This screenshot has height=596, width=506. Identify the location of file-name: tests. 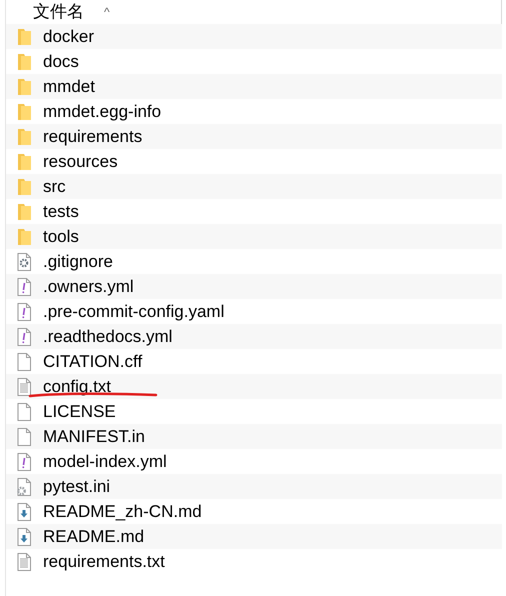
(61, 211).